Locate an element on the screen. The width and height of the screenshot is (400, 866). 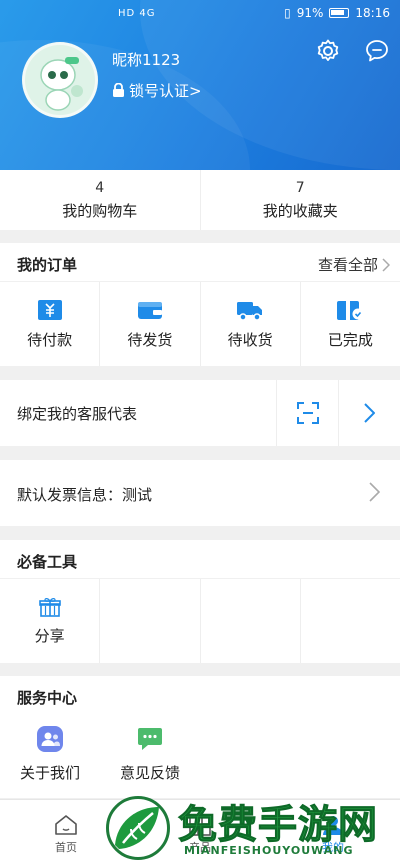
orders-grid: 待付款 待发货 待收货 已完成 is located at coordinates (200, 324).